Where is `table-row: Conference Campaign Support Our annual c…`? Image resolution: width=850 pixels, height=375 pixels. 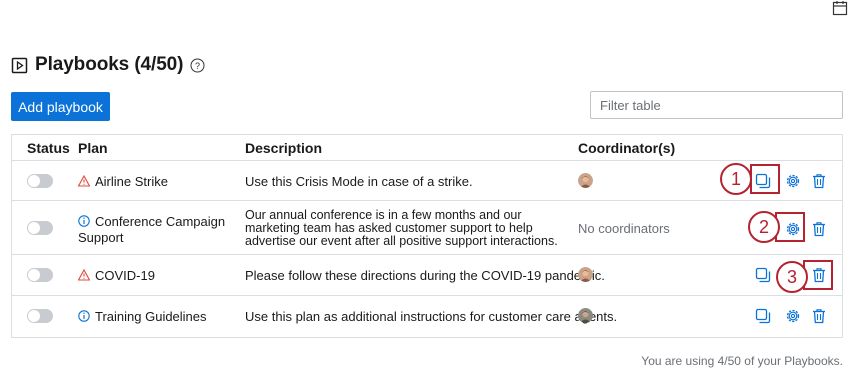 table-row: Conference Campaign Support Our annual c… is located at coordinates (427, 228).